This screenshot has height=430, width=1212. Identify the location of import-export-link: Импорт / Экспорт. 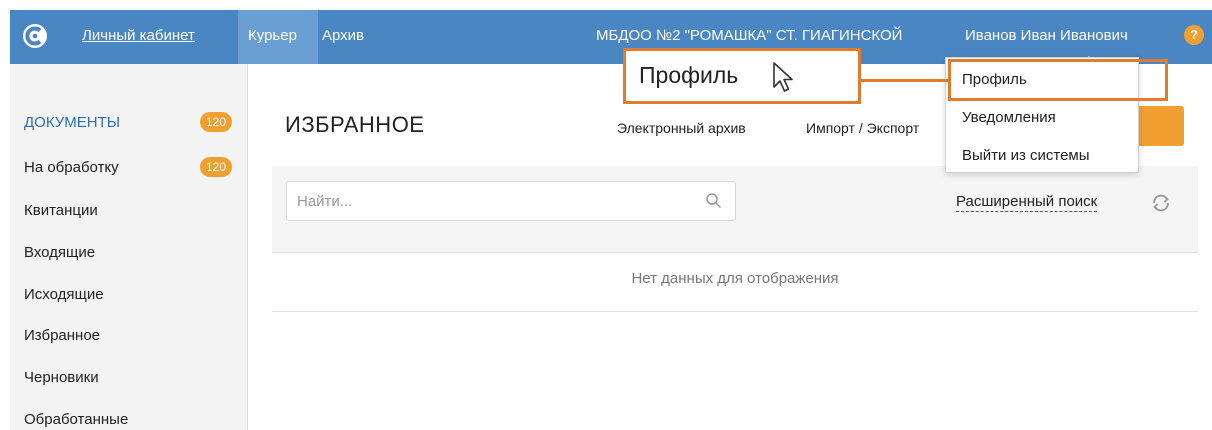
(862, 128).